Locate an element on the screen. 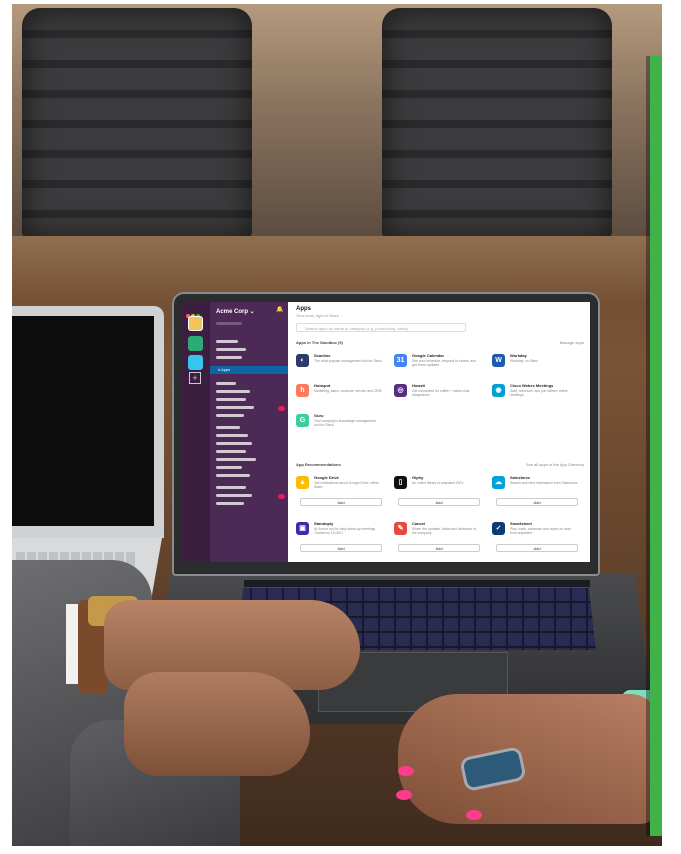 This screenshot has width=681, height=854. left-laptop-screen is located at coordinates (83, 421).